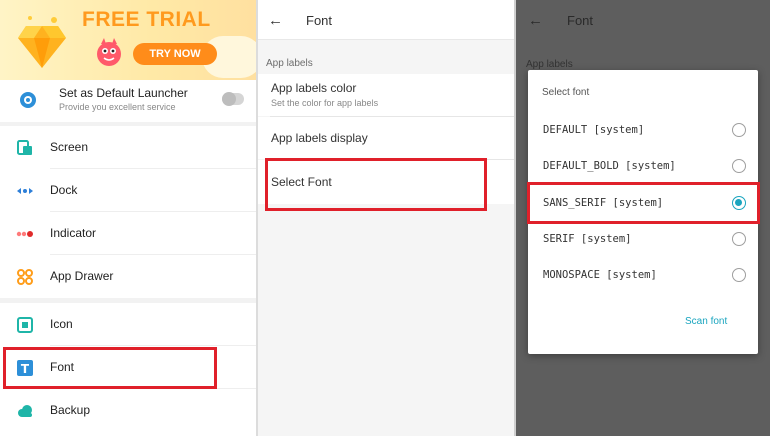 The width and height of the screenshot is (770, 436). I want to click on sans-serif-highlight-box, so click(643, 203).